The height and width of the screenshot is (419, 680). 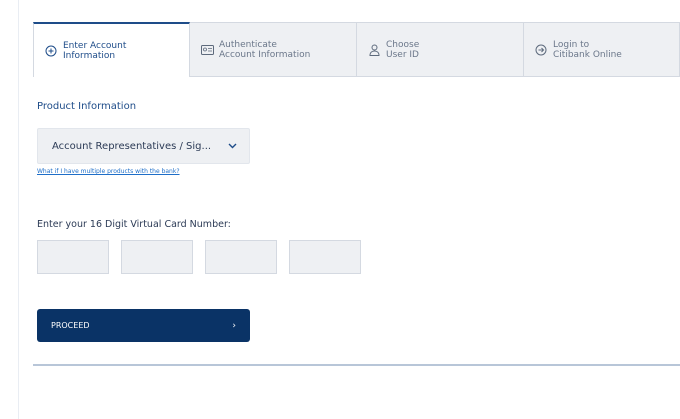 What do you see at coordinates (207, 50) in the screenshot?
I see `id-card-icon` at bounding box center [207, 50].